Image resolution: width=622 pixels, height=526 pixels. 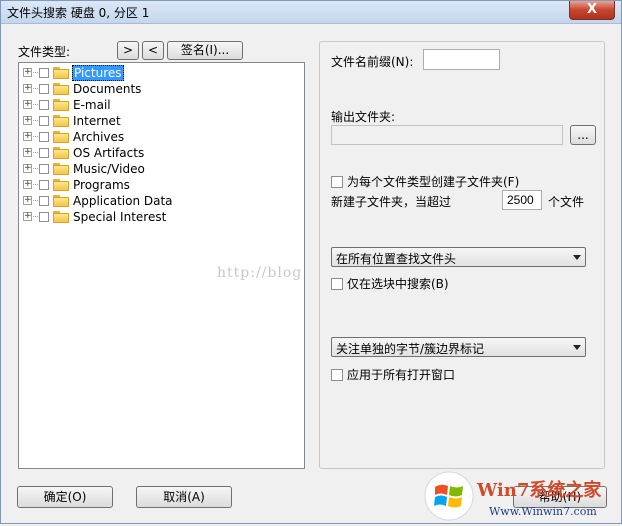 I want to click on tree-item: + Music/Video, so click(x=84, y=168).